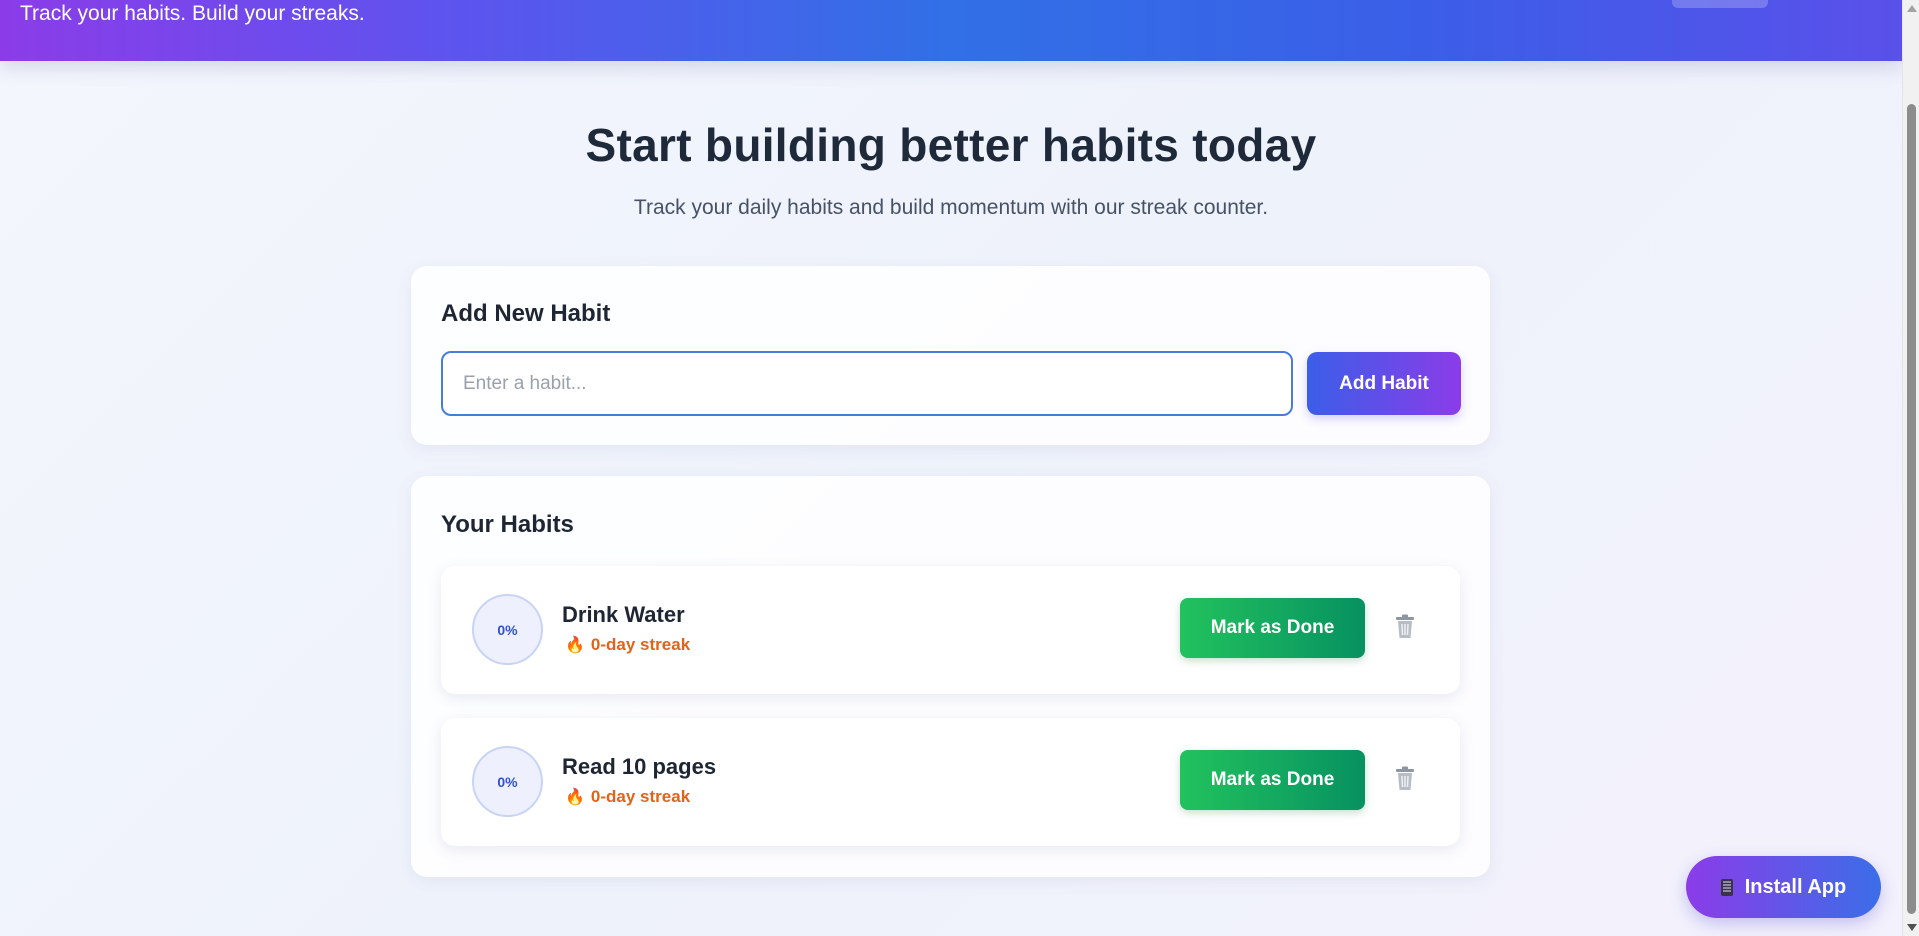 The width and height of the screenshot is (1919, 936). What do you see at coordinates (1912, 927) in the screenshot?
I see `scroll-down-icon` at bounding box center [1912, 927].